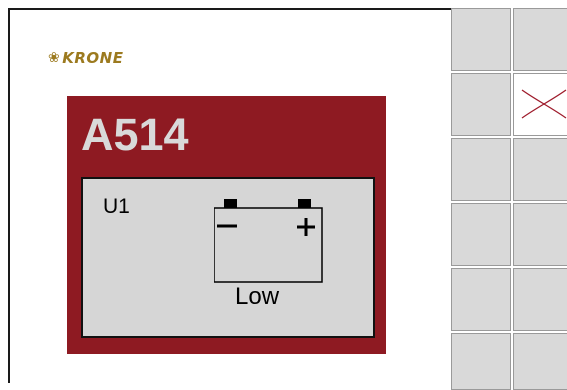 This screenshot has width=567, height=390. I want to click on close-icon, so click(544, 104).